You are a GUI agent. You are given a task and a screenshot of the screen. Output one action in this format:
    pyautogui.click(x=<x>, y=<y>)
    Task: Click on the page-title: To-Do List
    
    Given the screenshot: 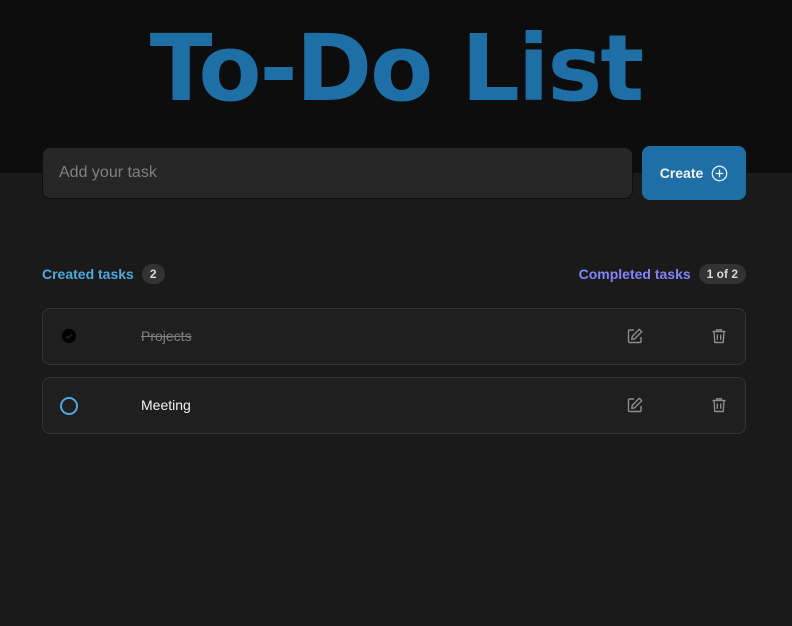 What is the action you would take?
    pyautogui.click(x=396, y=68)
    